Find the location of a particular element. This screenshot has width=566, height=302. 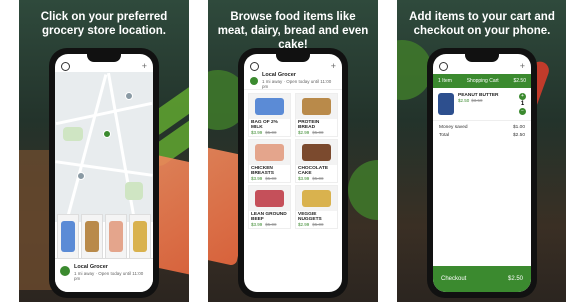

total-label: Total is located at coordinates (444, 135).